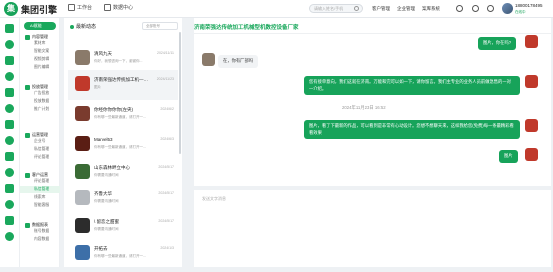  Describe the element at coordinates (86, 27) in the screenshot. I see `list-title: 最新动态` at that location.